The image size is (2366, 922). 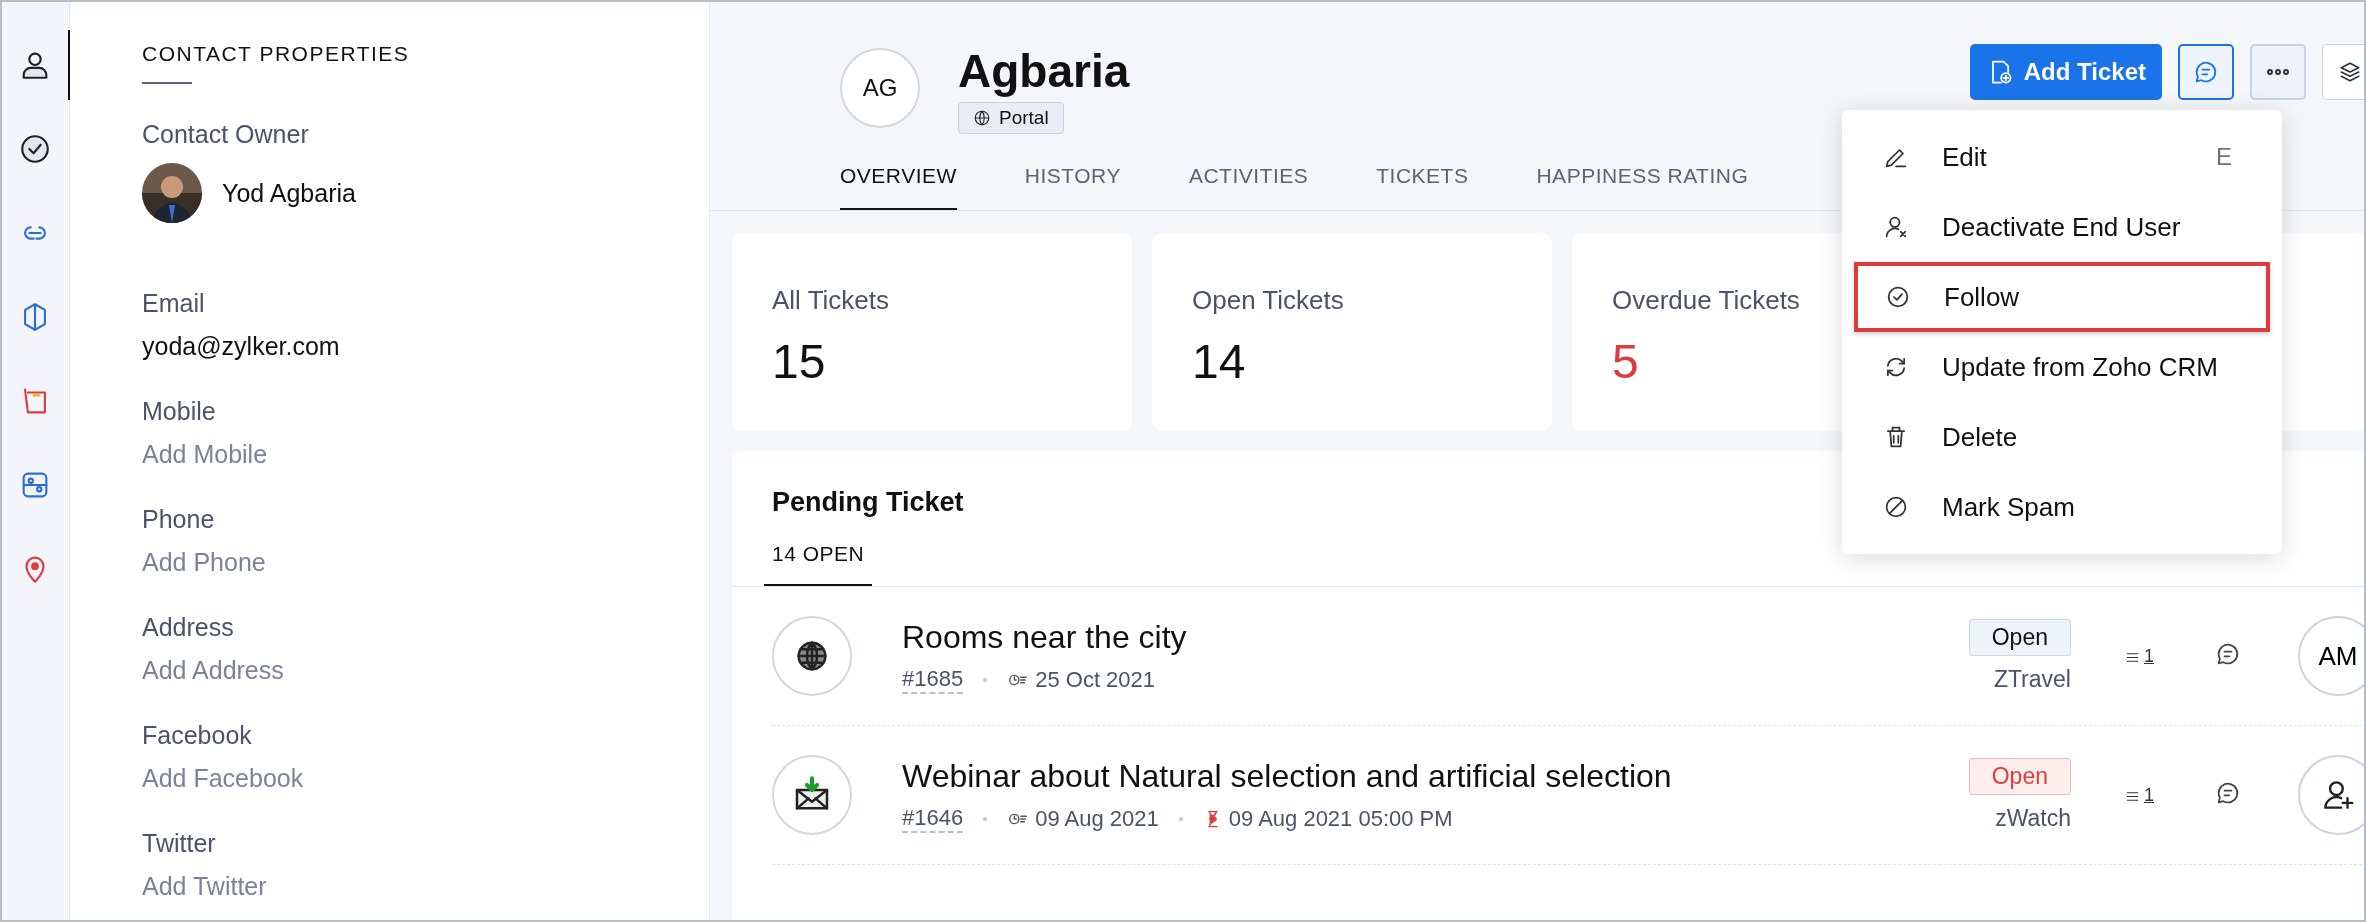 What do you see at coordinates (1268, 300) in the screenshot?
I see `stat-label: Open Tickets` at bounding box center [1268, 300].